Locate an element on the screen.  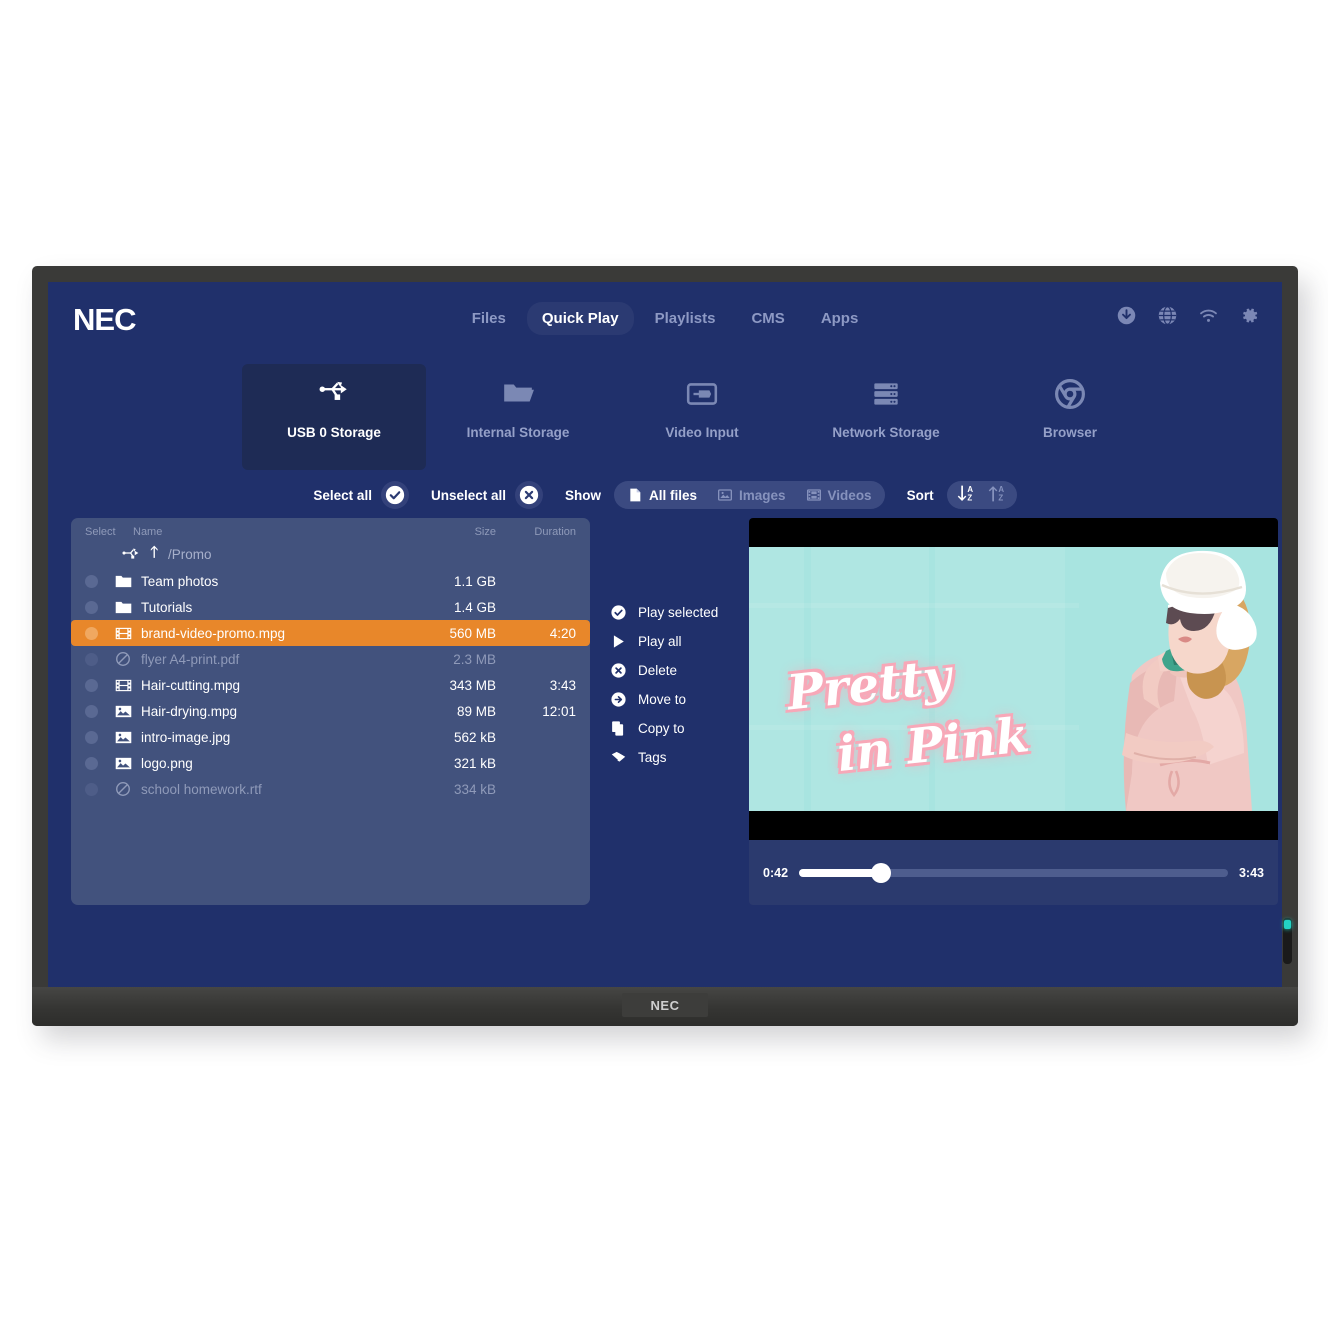
filter-label: All files is located at coordinates (673, 495).